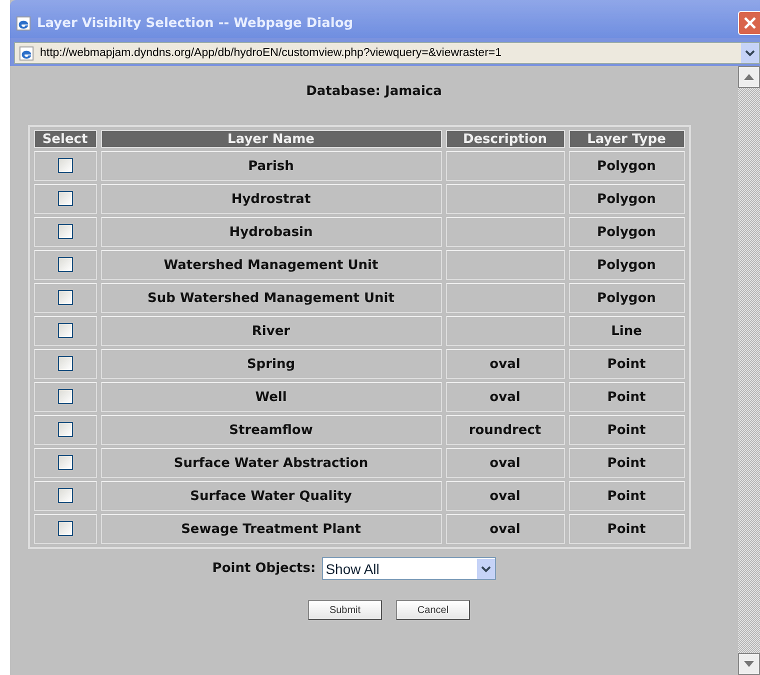 The image size is (760, 675). I want to click on scrollbar, so click(749, 370).